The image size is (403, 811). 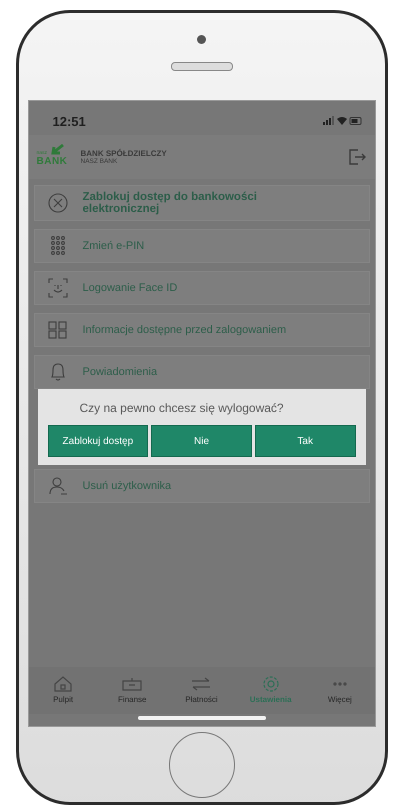 I want to click on home-icon, so click(x=63, y=684).